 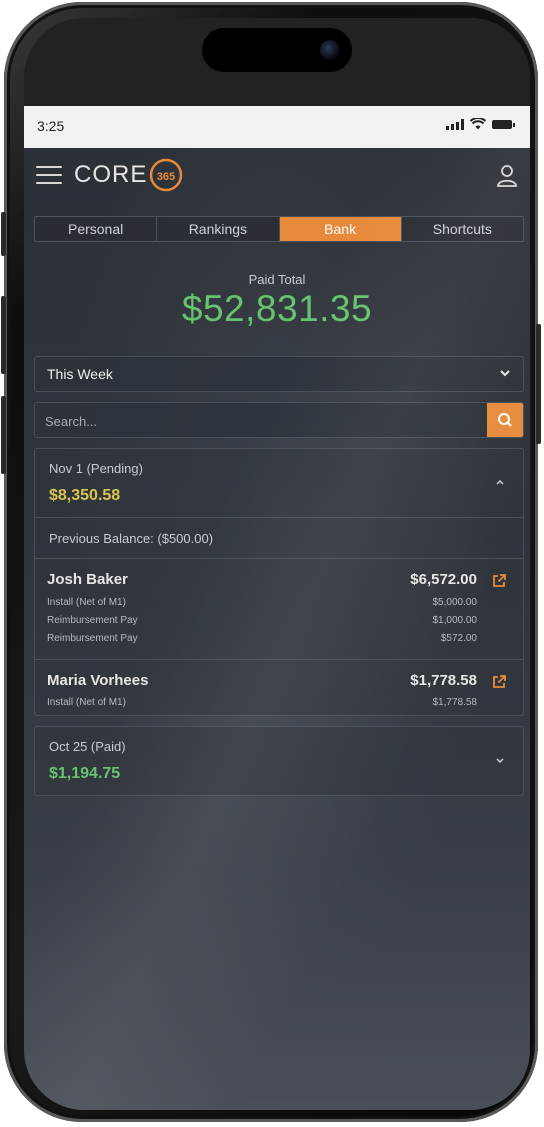 I want to click on tab-personal: Personal, so click(x=96, y=229).